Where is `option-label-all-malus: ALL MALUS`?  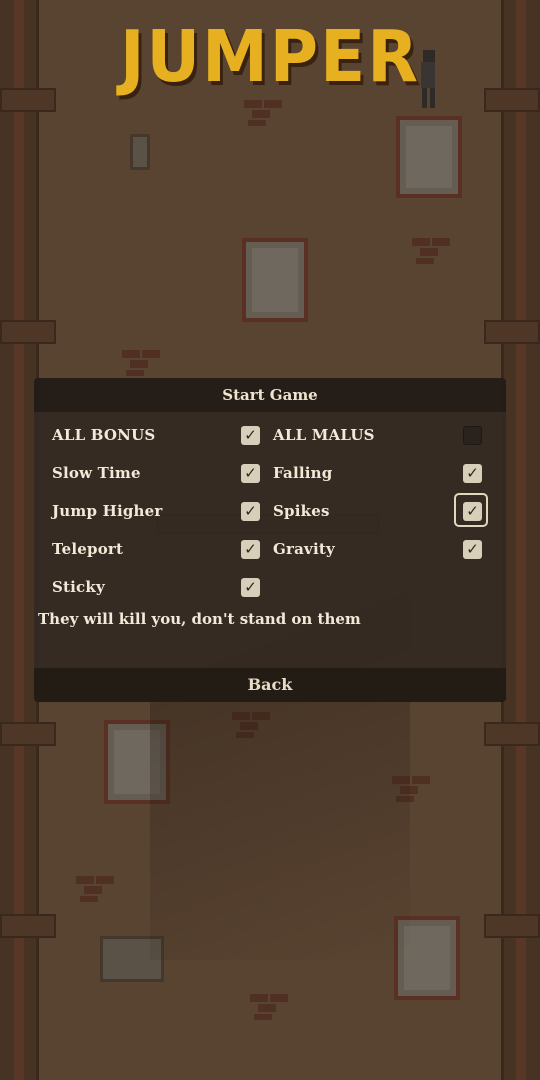 option-label-all-malus: ALL MALUS is located at coordinates (324, 435).